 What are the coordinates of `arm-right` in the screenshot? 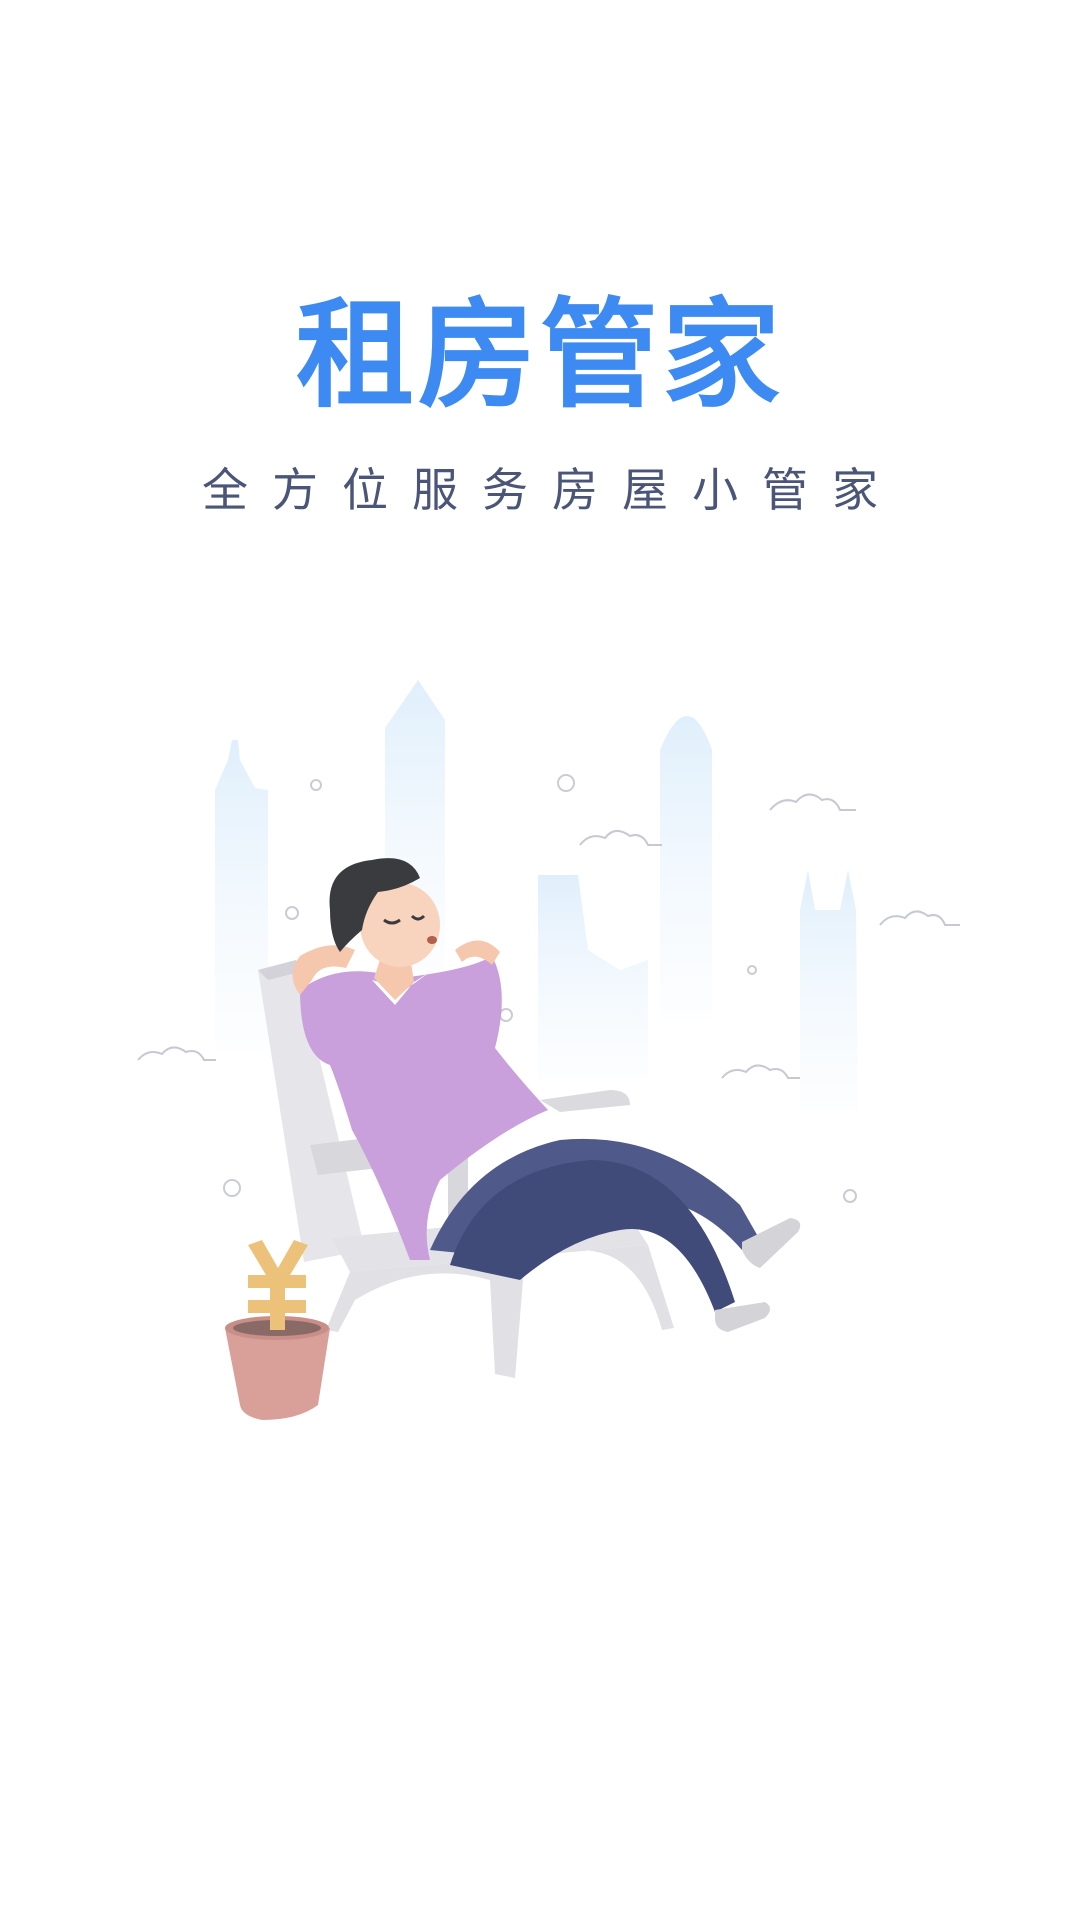 It's located at (477, 952).